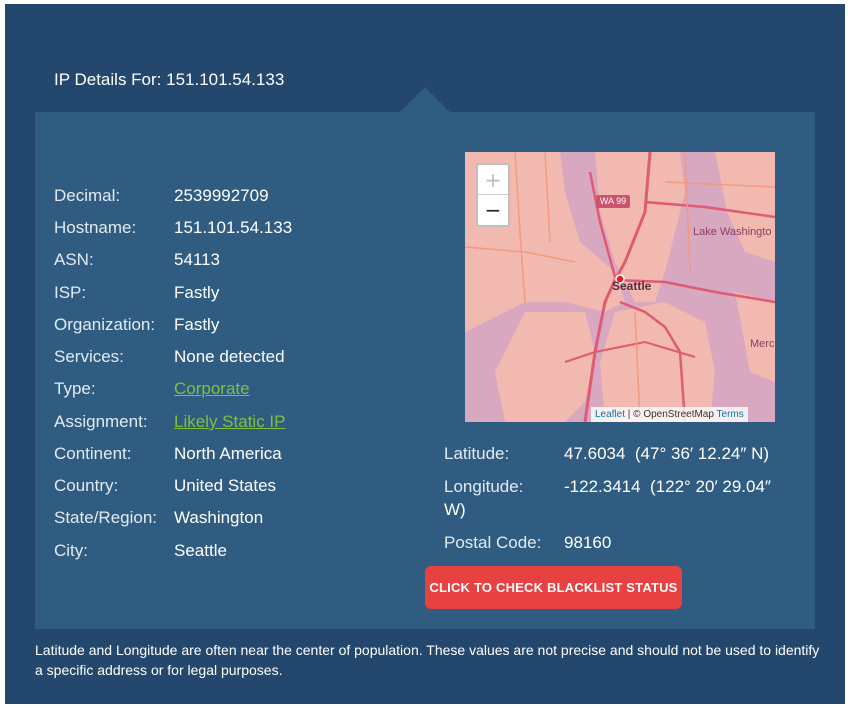 The height and width of the screenshot is (708, 850). I want to click on postal-code-label: Postal Code:, so click(493, 542).